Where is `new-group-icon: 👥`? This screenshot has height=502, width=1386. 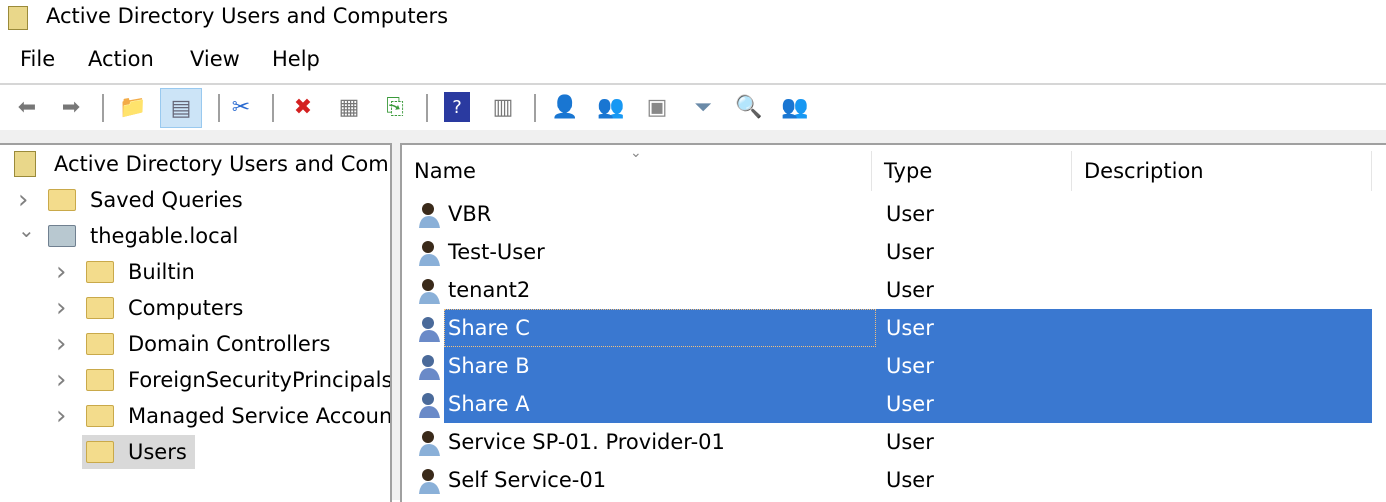
new-group-icon: 👥 is located at coordinates (611, 107).